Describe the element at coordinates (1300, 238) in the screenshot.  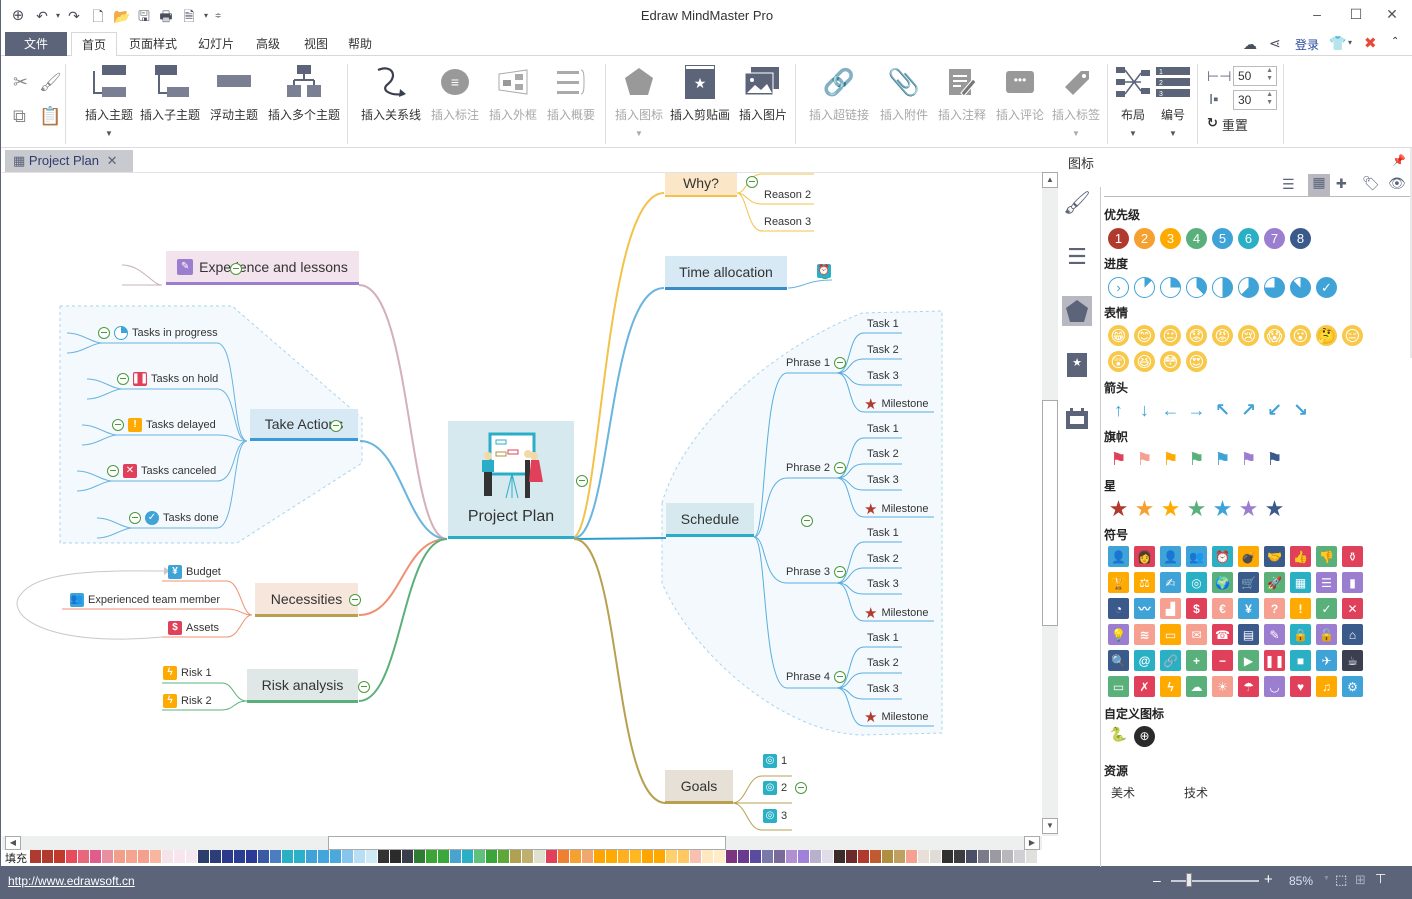
I see `priority-8-icon: 8` at that location.